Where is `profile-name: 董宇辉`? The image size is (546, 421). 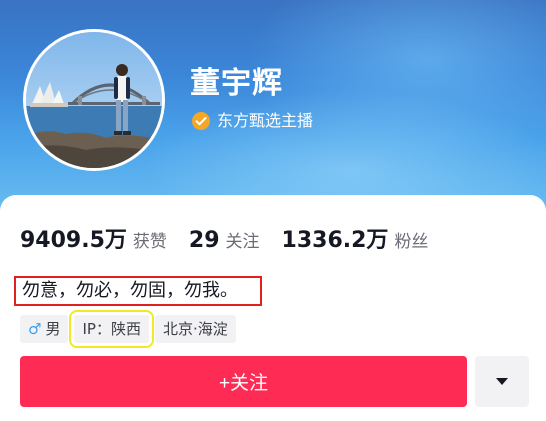
profile-name: 董宇辉 is located at coordinates (236, 83).